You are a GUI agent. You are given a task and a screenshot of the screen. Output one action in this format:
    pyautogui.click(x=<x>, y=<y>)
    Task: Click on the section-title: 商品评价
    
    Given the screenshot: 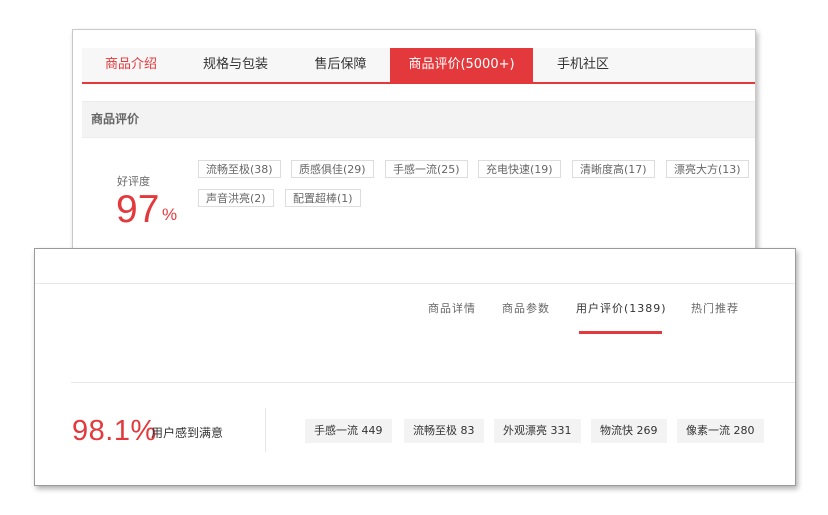 What is the action you would take?
    pyautogui.click(x=115, y=119)
    